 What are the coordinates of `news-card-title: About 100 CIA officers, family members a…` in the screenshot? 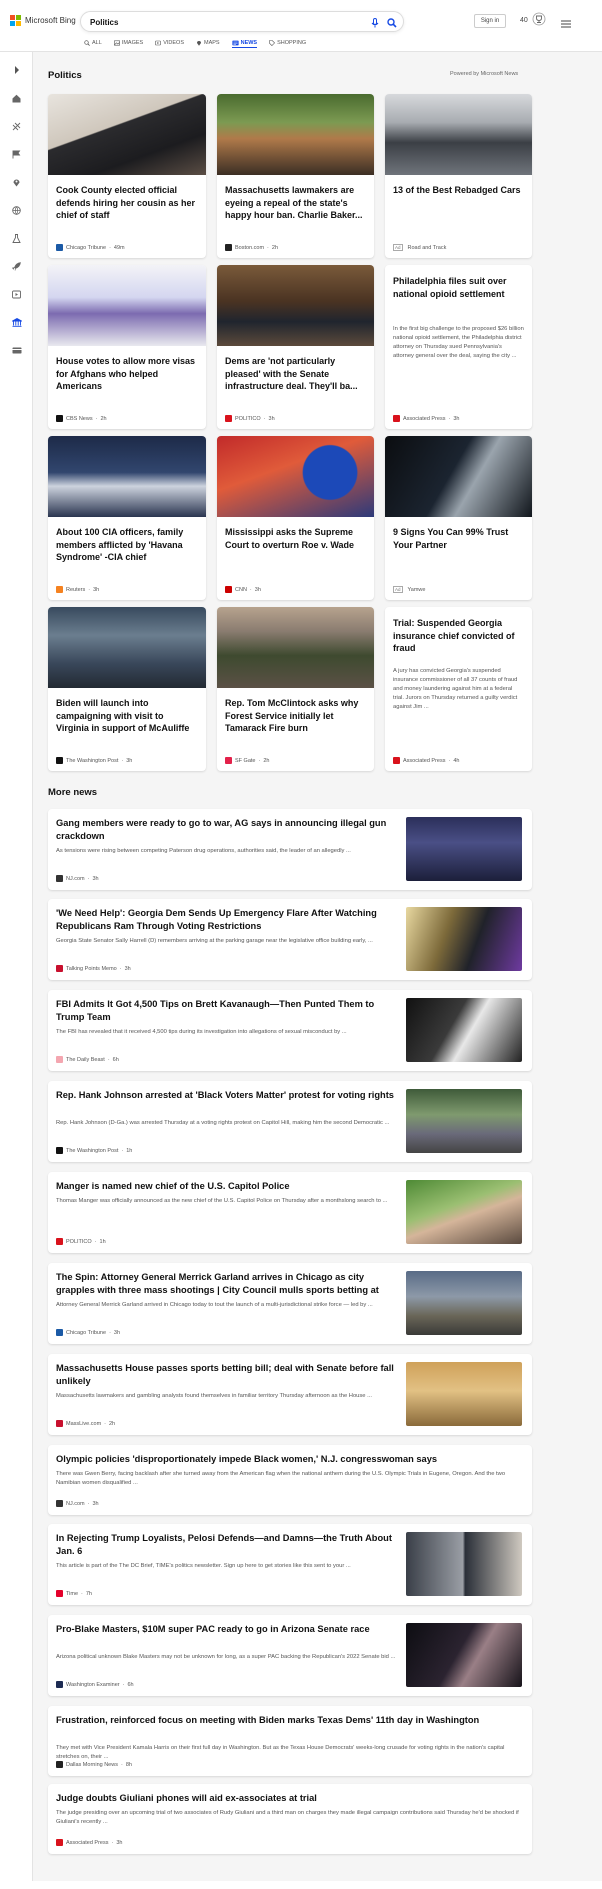 It's located at (127, 545).